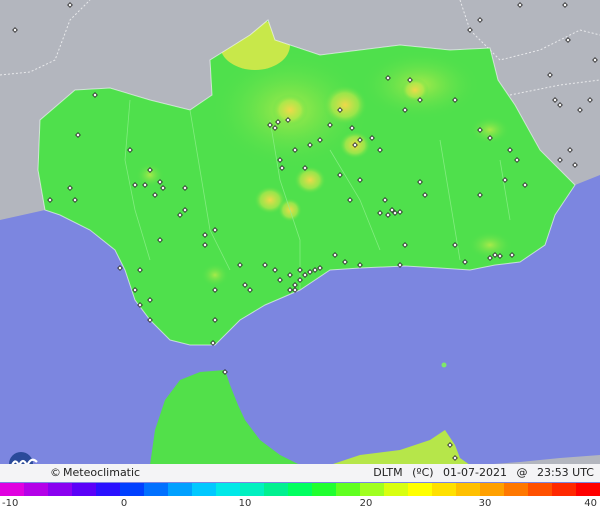  What do you see at coordinates (245, 503) in the screenshot?
I see `colorbar-tick: 10` at bounding box center [245, 503].